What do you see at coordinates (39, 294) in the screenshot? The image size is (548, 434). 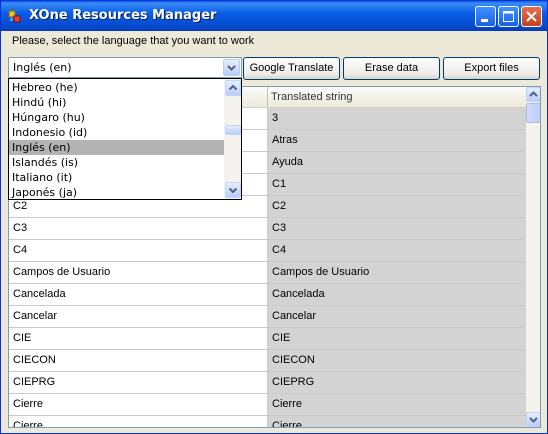 I see `key-cell-text: Cancelada` at bounding box center [39, 294].